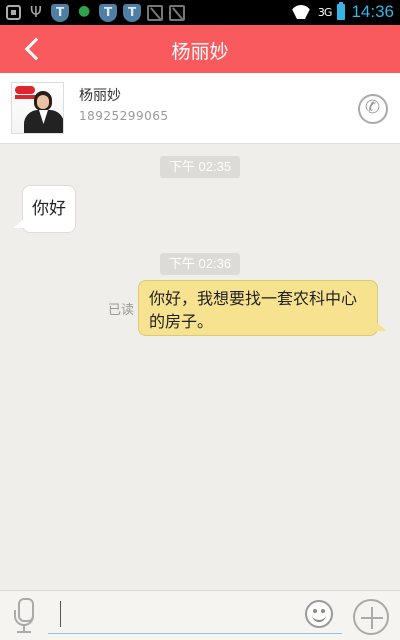 The image size is (400, 640). I want to click on input-bar, so click(200, 615).